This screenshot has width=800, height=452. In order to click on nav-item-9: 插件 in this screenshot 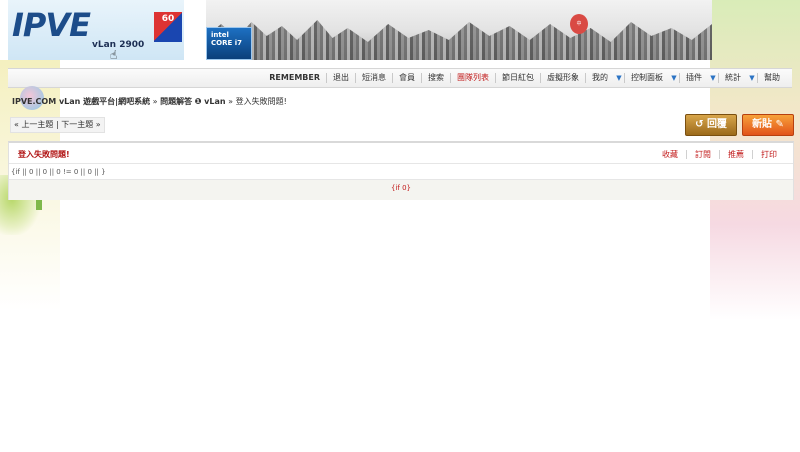, I will do `click(694, 78)`.